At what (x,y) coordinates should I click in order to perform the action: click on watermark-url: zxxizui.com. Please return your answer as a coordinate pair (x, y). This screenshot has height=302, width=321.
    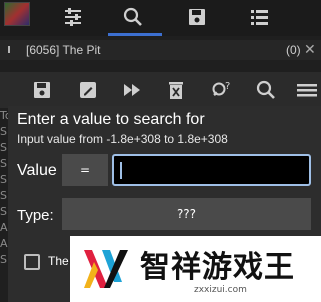
    Looking at the image, I should click on (220, 290).